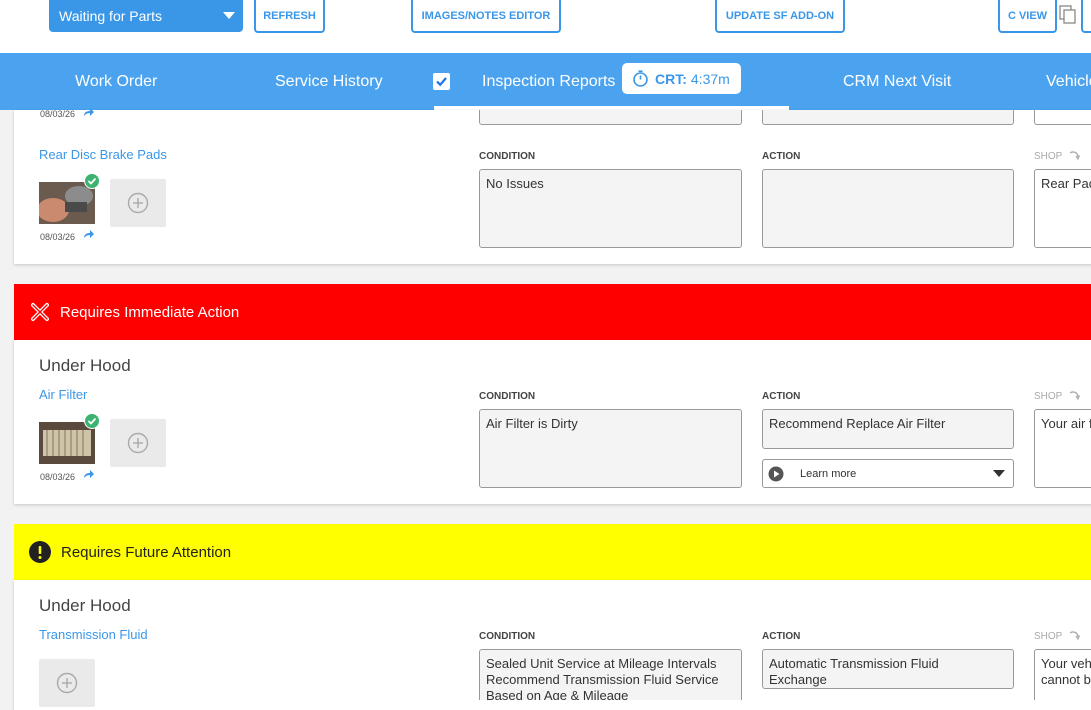 The width and height of the screenshot is (1091, 710). What do you see at coordinates (710, 78) in the screenshot?
I see `crt-value: 4:37m` at bounding box center [710, 78].